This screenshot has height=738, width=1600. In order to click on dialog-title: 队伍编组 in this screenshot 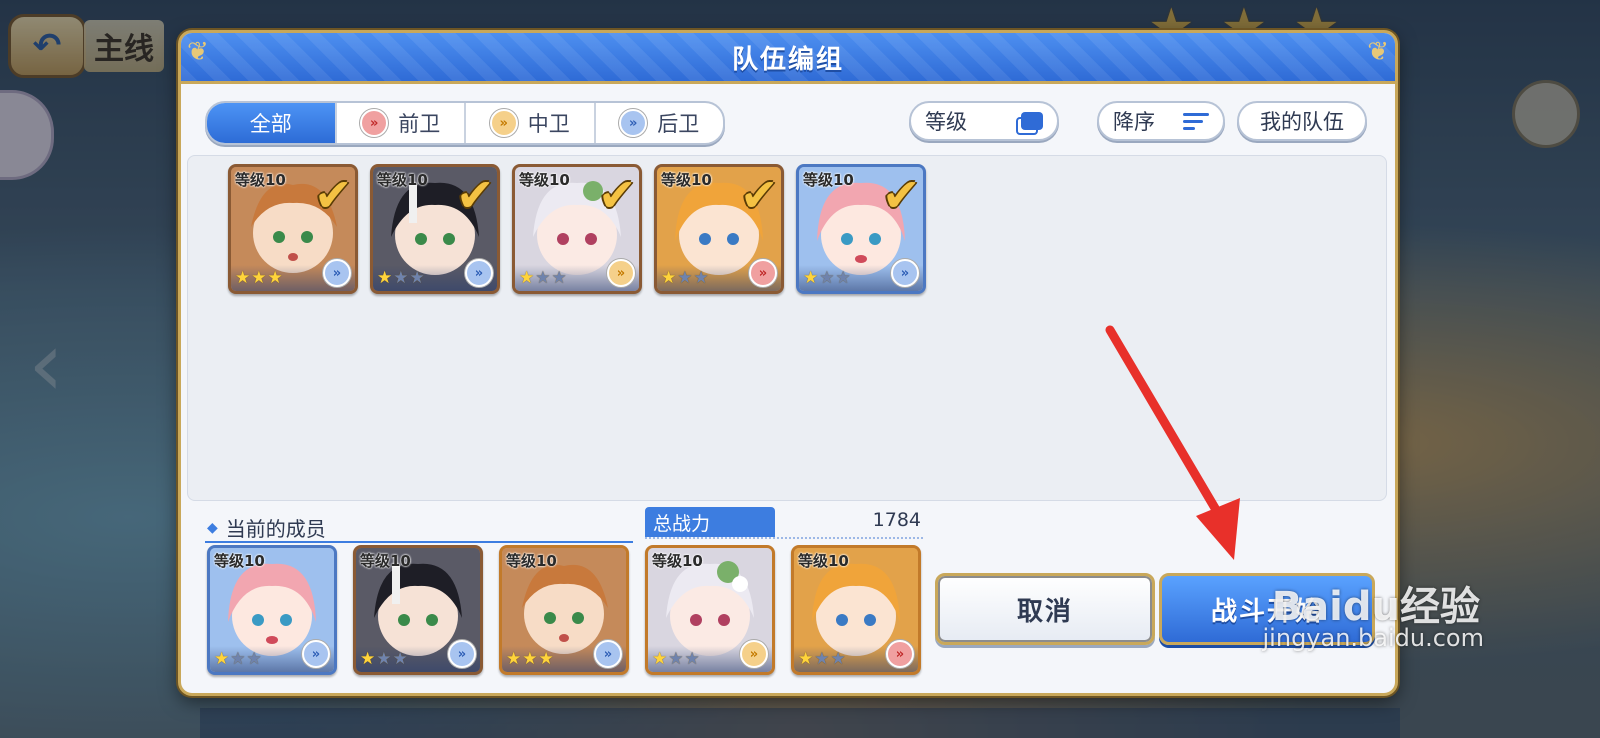, I will do `click(787, 59)`.